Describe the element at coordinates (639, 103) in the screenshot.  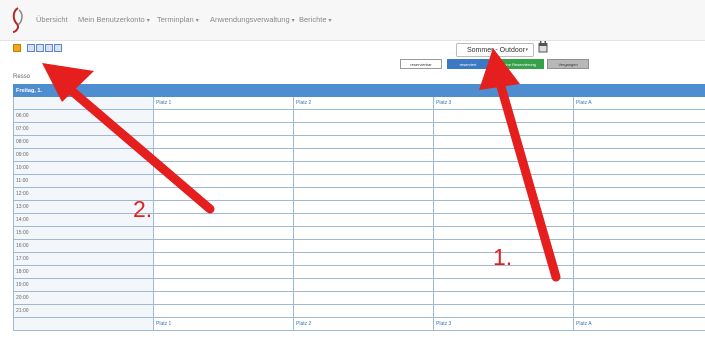
I see `column-header-4: Platz A` at that location.